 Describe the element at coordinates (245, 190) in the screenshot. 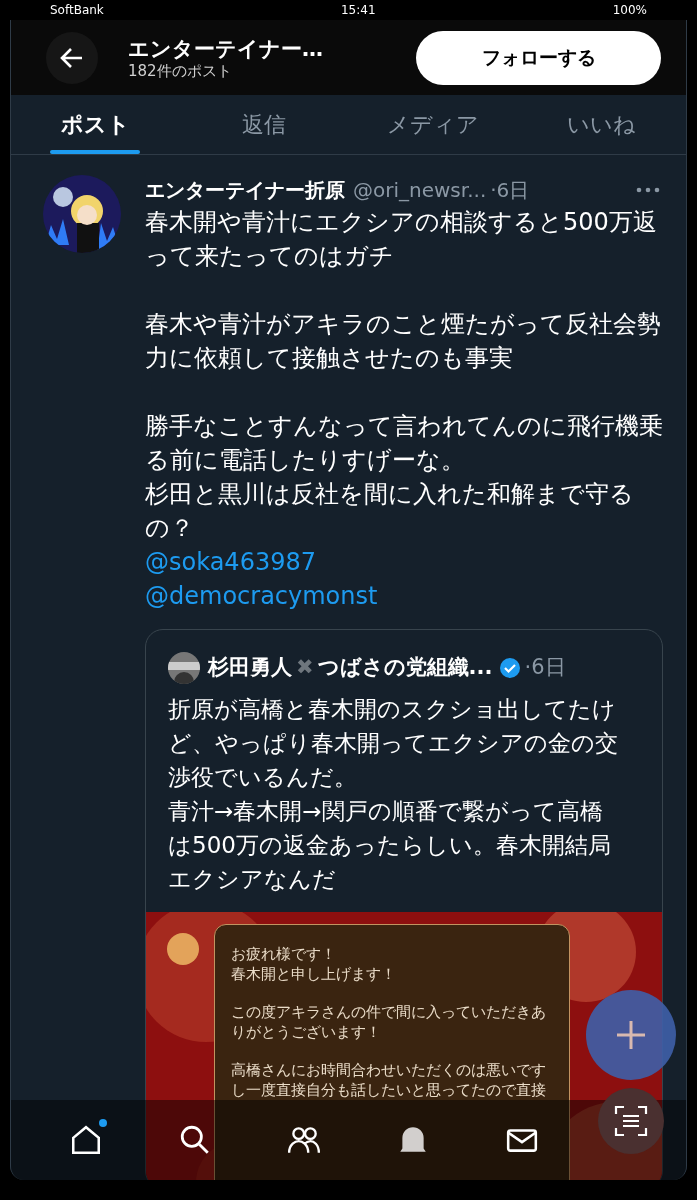

I see `author-name: エンターテイナー折原` at that location.